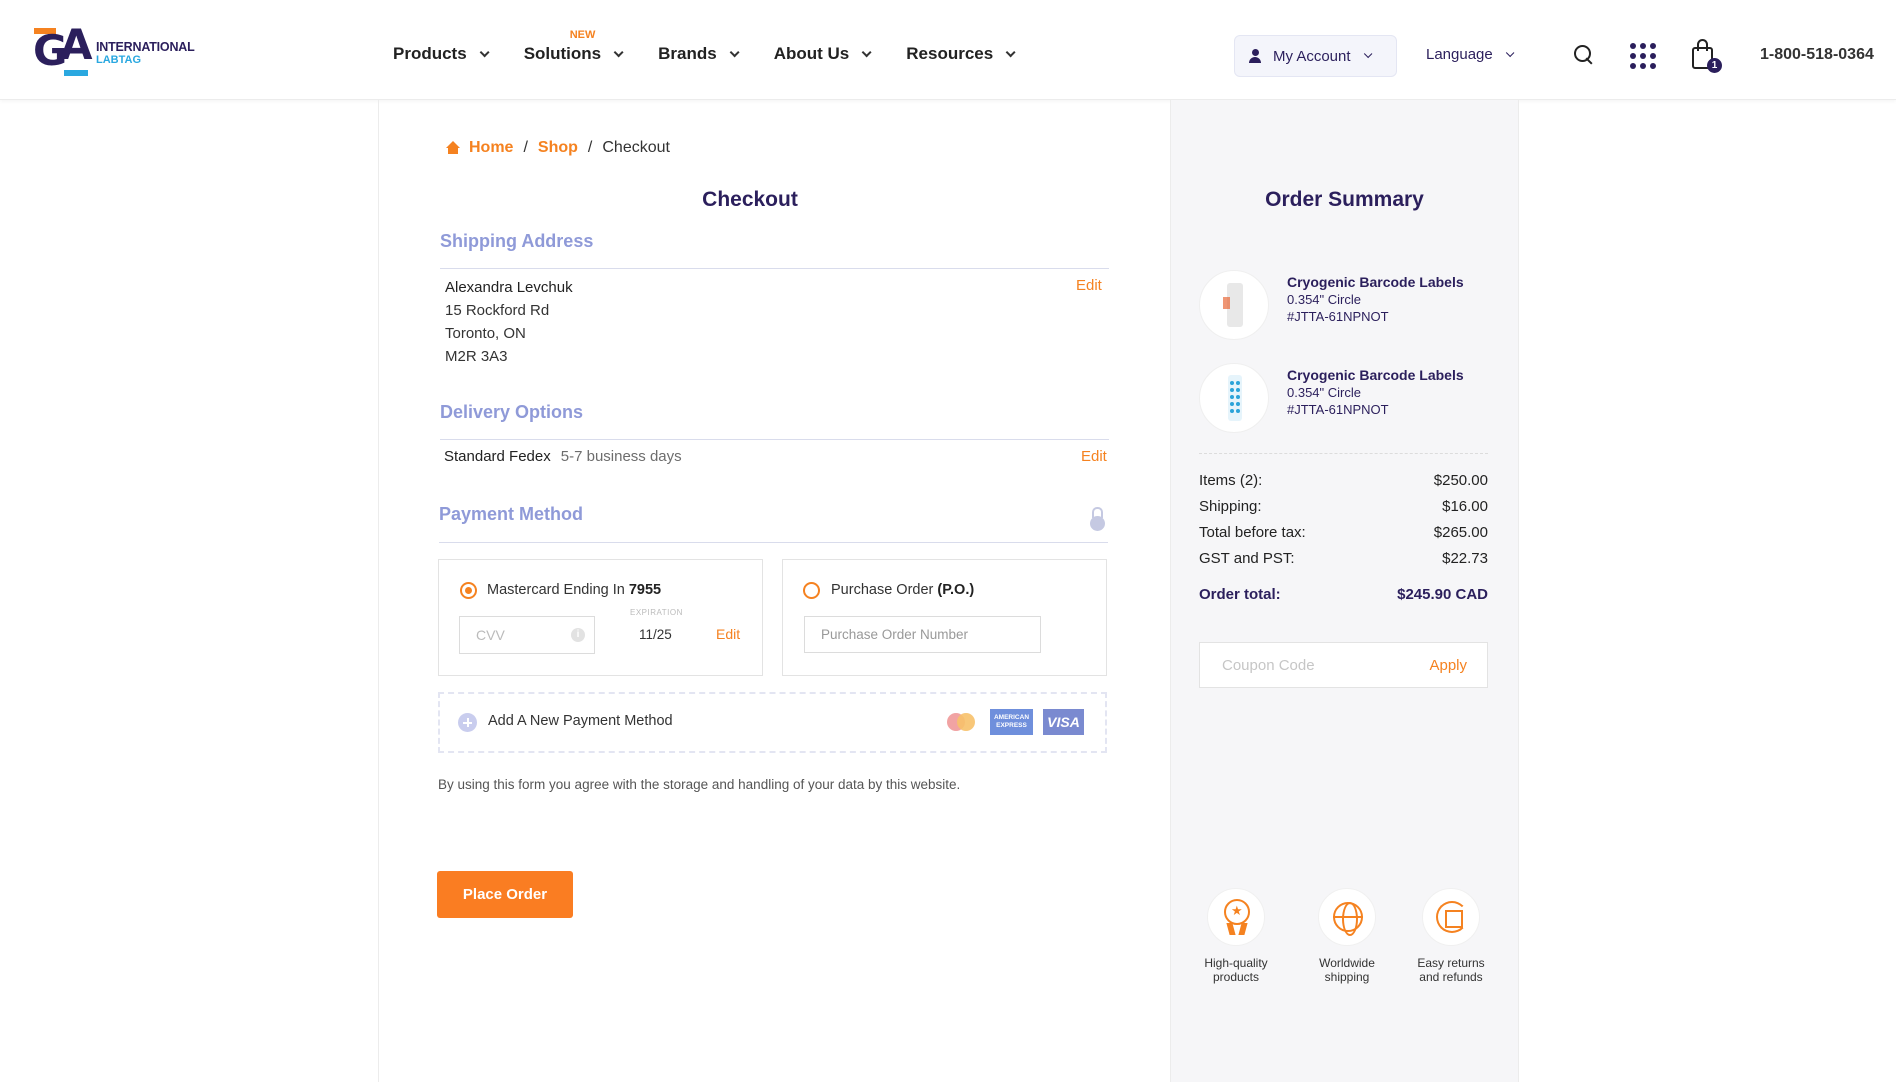 This screenshot has height=1082, width=1896. I want to click on feature-label: Worldwide shipping, so click(1347, 970).